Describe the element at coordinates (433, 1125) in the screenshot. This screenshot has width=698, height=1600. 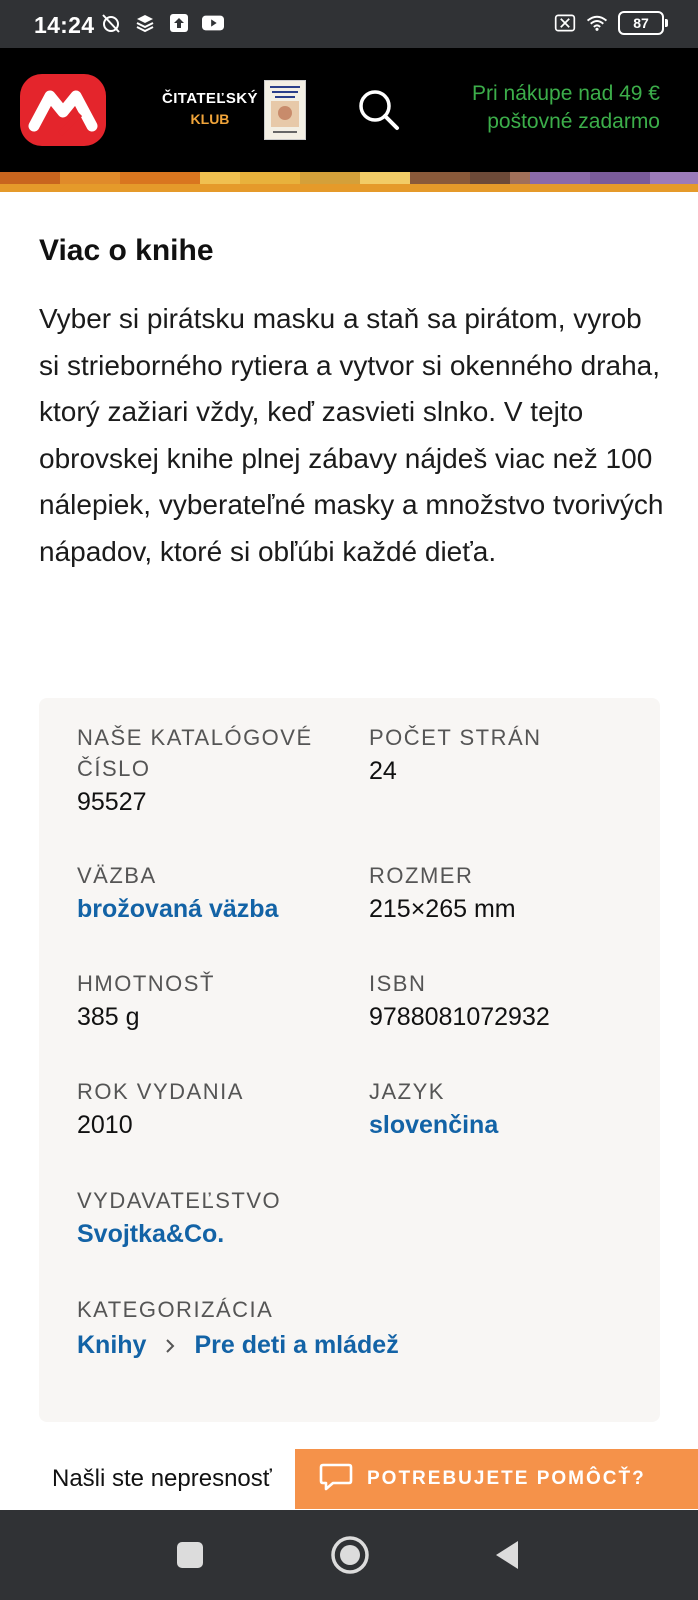
I see `language-link: slovenčina` at that location.